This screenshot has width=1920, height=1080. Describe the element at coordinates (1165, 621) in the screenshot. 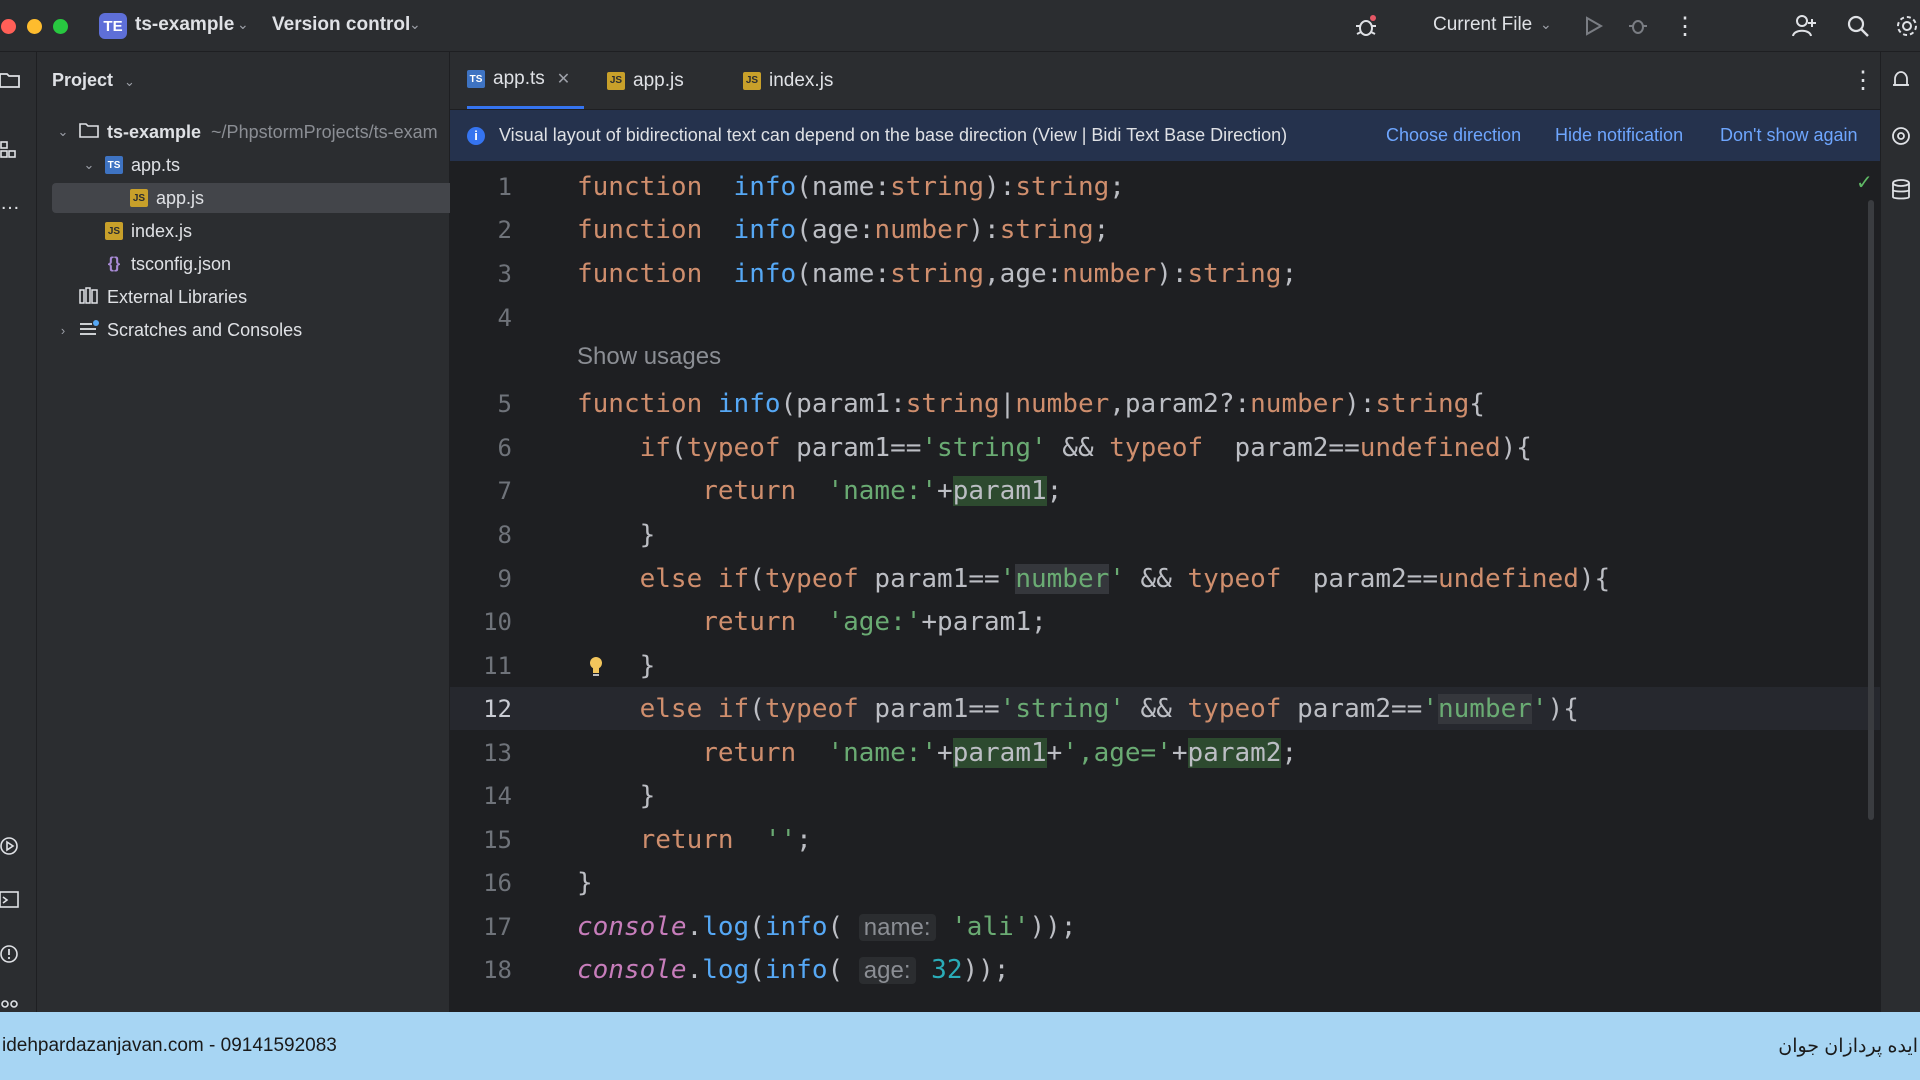

I see `code-line: 10 return 'age:'+param1;` at that location.